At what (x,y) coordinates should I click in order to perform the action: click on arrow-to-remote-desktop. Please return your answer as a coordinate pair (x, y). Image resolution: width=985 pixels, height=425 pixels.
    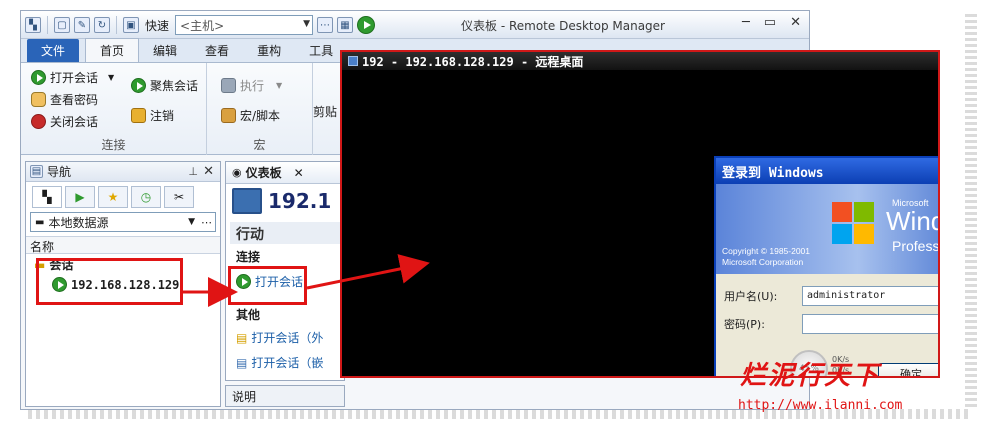
    Looking at the image, I should click on (368, 272).